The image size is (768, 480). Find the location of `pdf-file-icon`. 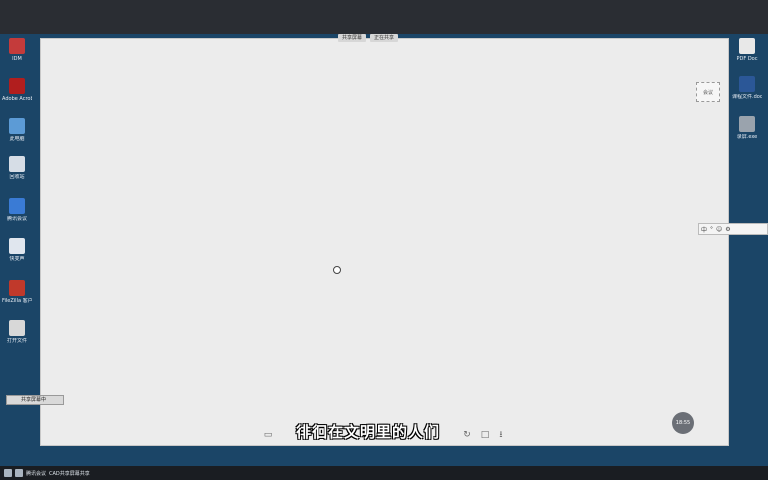

pdf-file-icon is located at coordinates (747, 46).